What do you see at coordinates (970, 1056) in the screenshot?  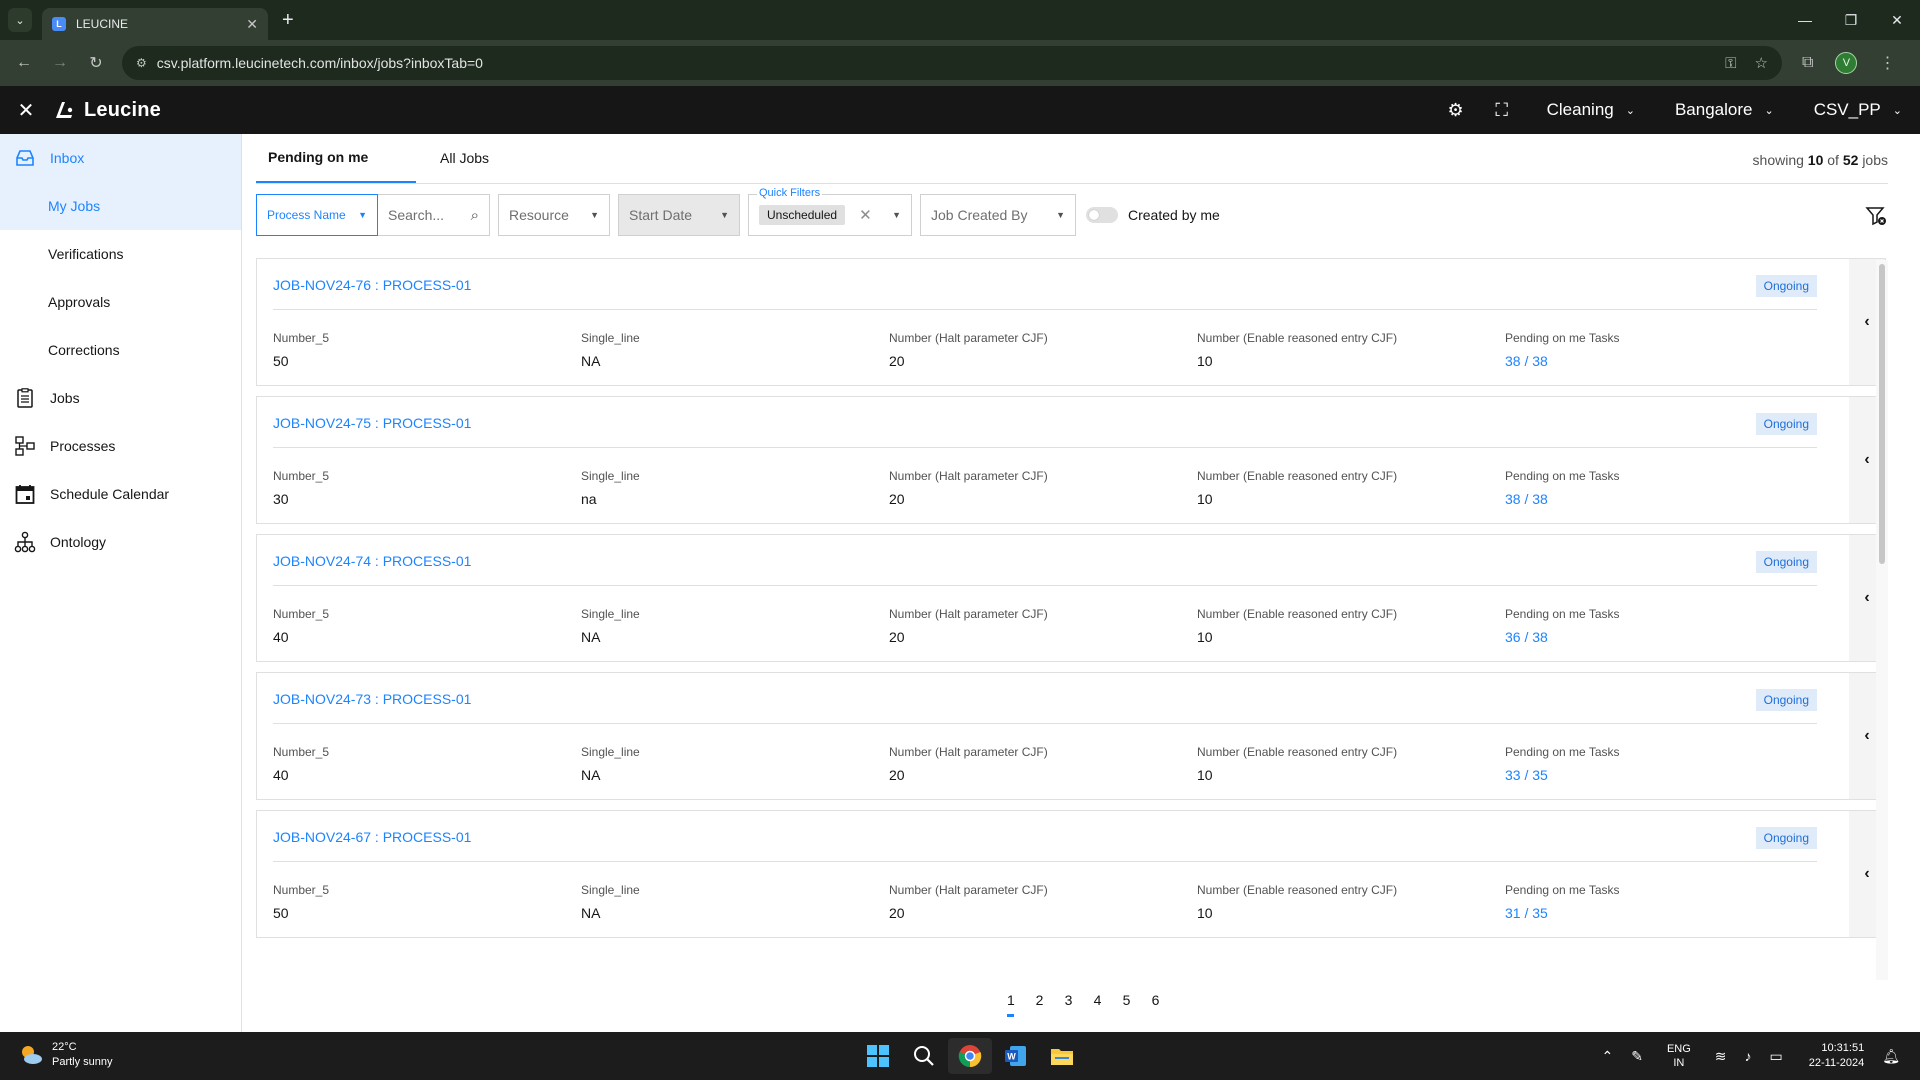 I see `chrome-icon` at bounding box center [970, 1056].